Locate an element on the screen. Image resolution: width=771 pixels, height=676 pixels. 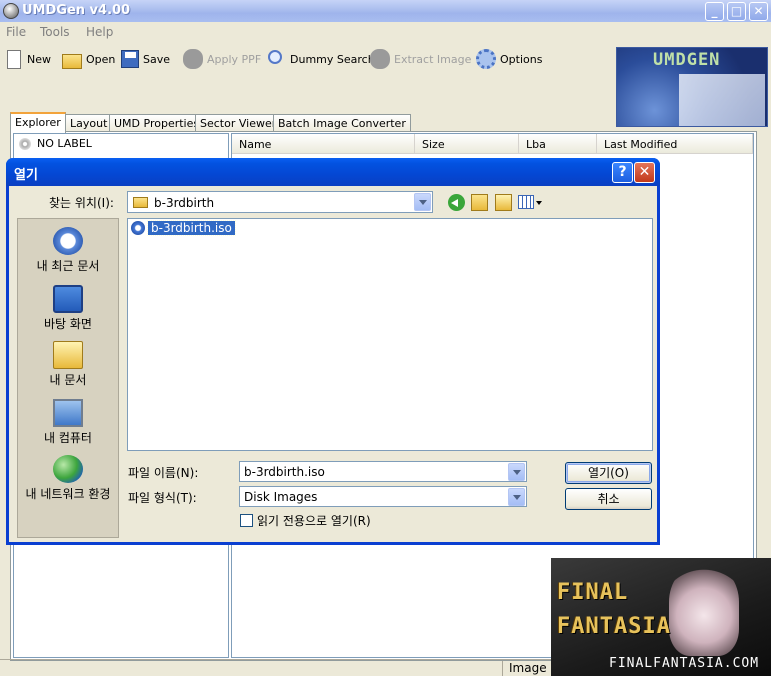
site-watermark: FINAL FANTASIA FINALFANTASIA.COM is located at coordinates (661, 617).